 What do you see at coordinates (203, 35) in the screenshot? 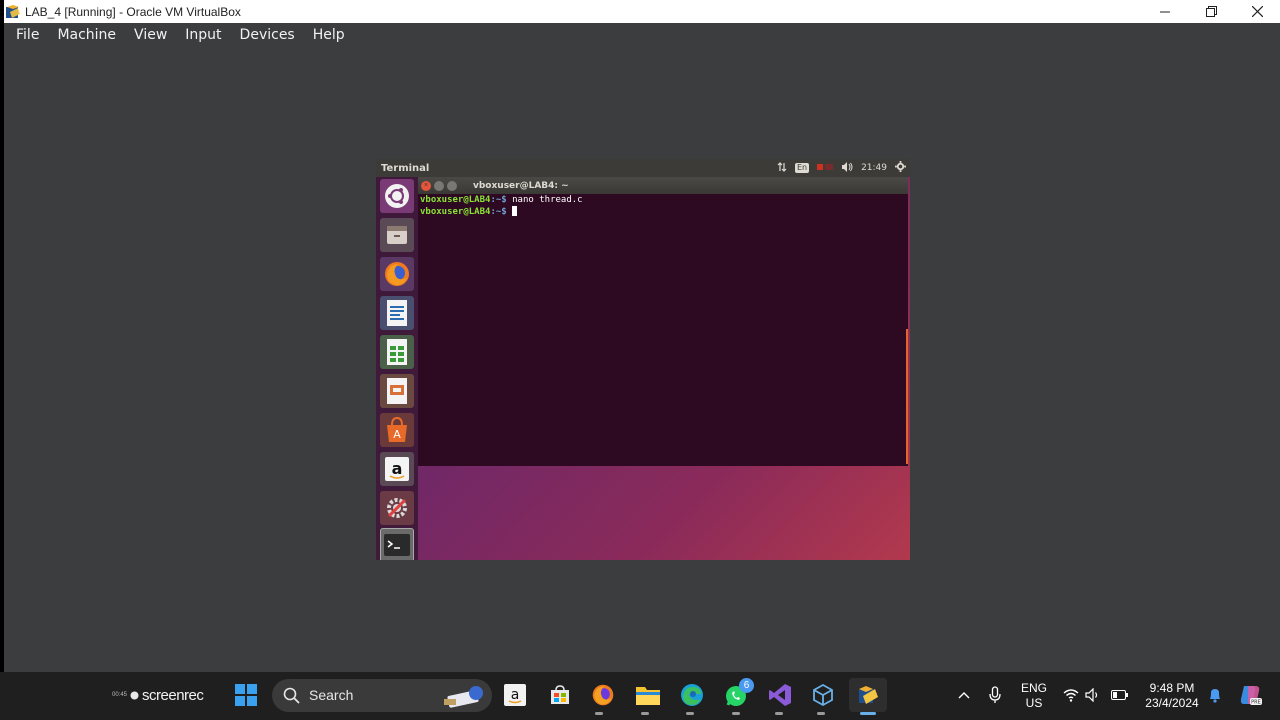
I see `menu-input: Input` at bounding box center [203, 35].